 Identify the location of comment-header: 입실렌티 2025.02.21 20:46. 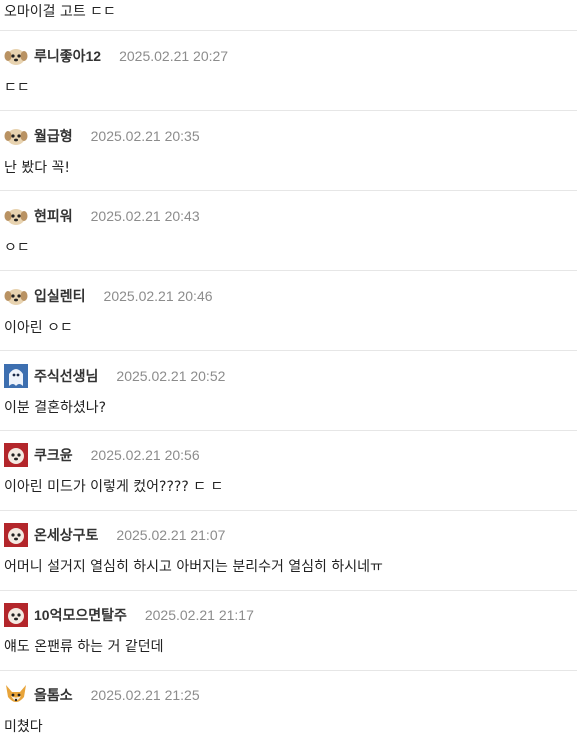
(108, 296).